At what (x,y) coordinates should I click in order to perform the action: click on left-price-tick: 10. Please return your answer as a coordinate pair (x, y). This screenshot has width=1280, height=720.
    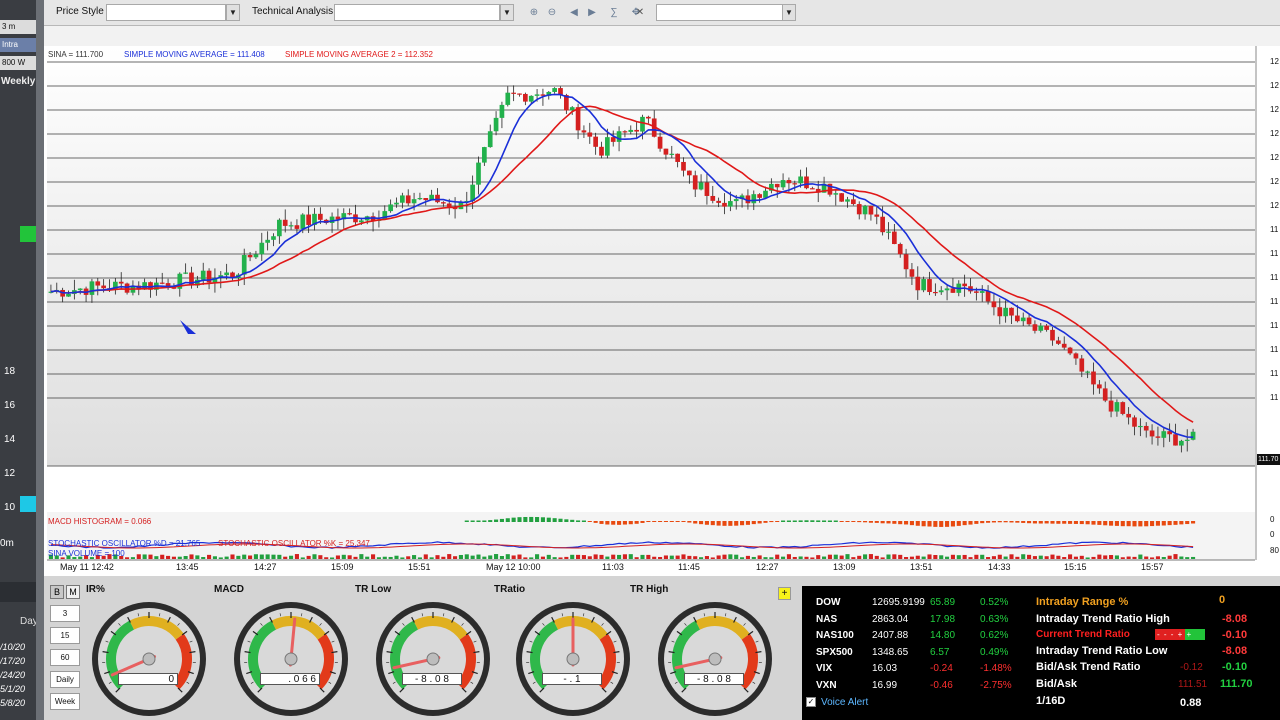
    Looking at the image, I should click on (10, 507).